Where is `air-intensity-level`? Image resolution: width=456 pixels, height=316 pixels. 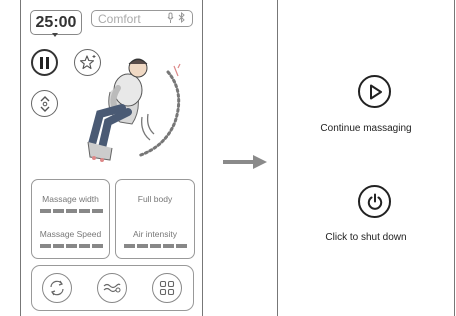
air-intensity-level is located at coordinates (155, 246).